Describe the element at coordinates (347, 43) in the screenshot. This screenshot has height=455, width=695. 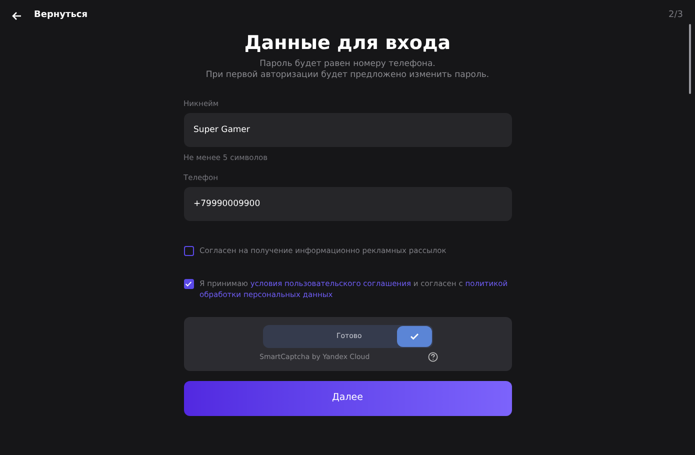
I see `page-title: Данные для входа` at that location.